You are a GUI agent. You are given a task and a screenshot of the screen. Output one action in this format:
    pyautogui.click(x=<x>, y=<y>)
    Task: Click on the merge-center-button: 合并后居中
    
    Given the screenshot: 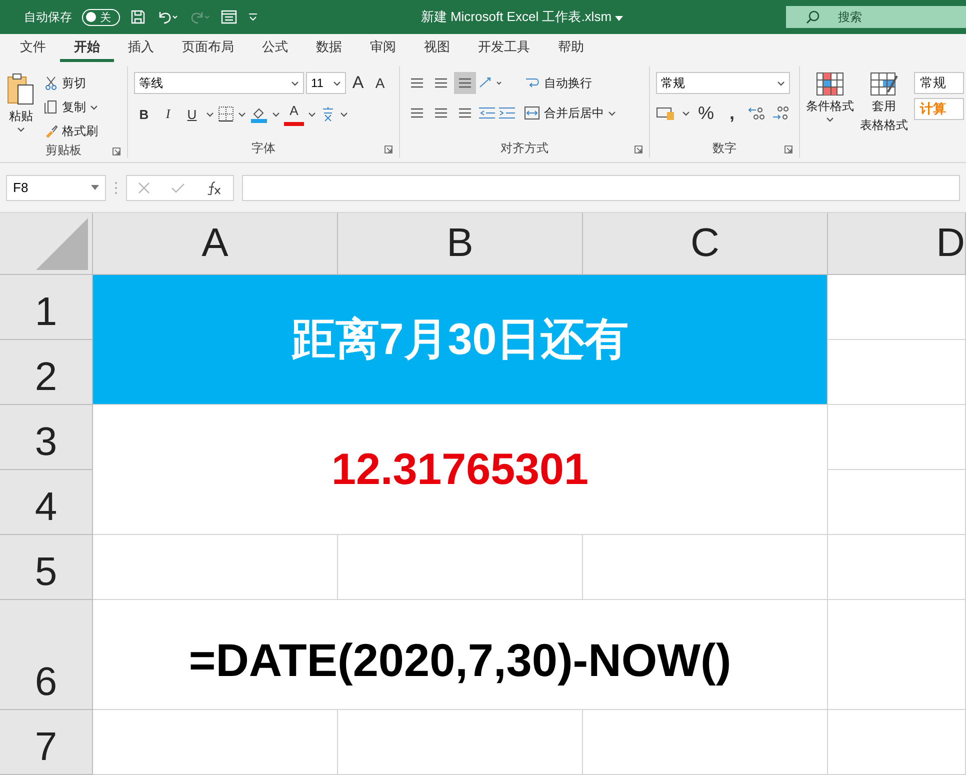 What is the action you would take?
    pyautogui.click(x=570, y=113)
    